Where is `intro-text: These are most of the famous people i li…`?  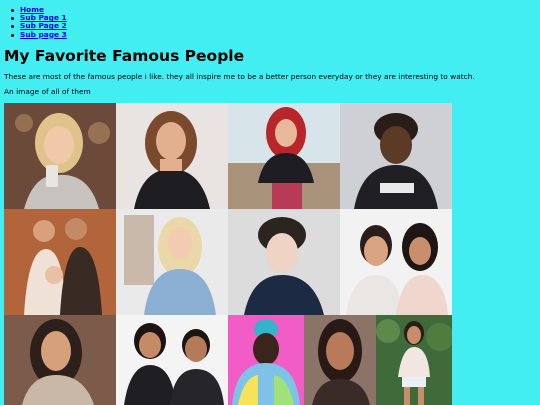 intro-text: These are most of the famous people i li… is located at coordinates (239, 76).